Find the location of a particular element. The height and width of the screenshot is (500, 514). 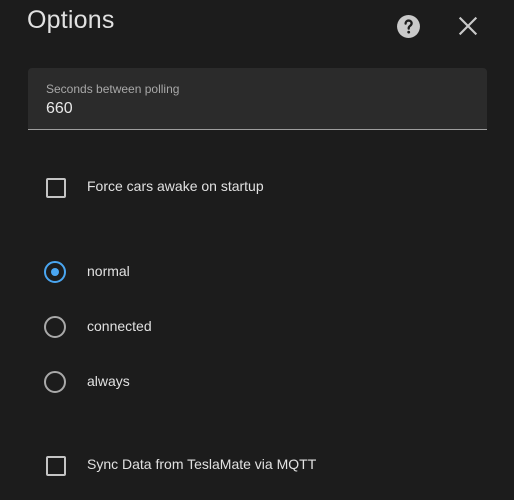

close-button is located at coordinates (468, 26).